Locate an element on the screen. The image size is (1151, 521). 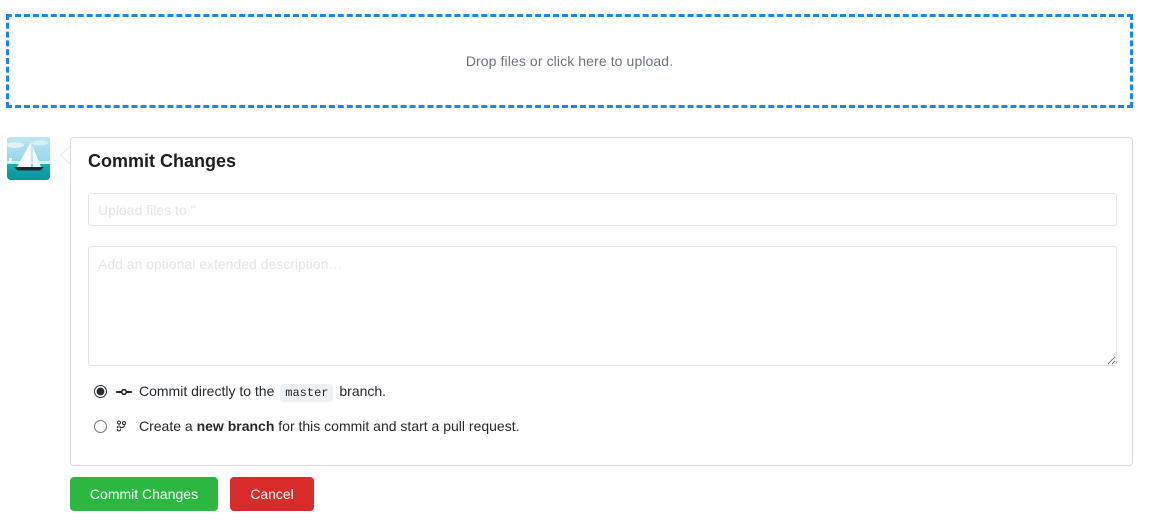
avatar is located at coordinates (28, 158).